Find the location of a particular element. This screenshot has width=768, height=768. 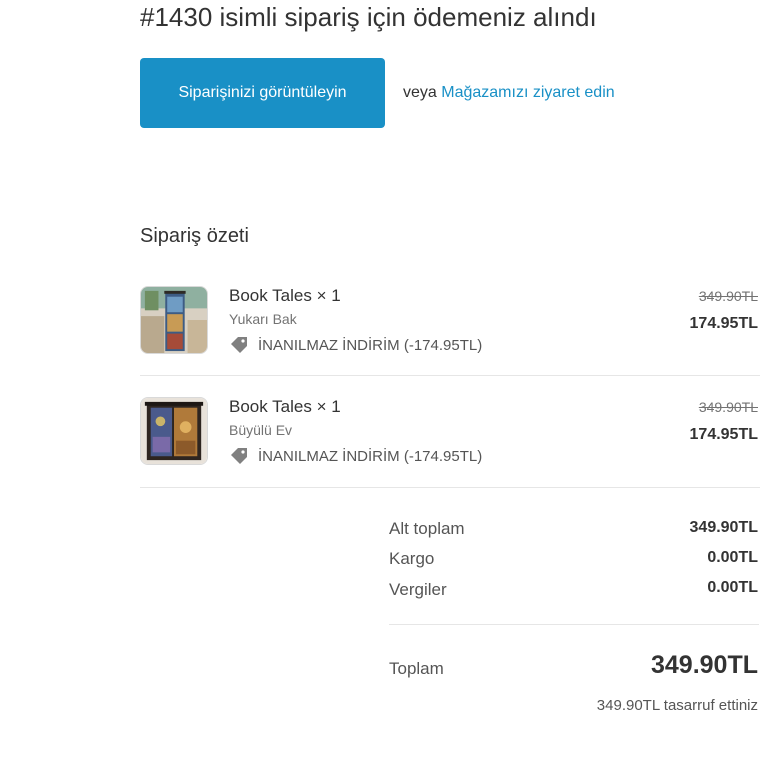

item-variant: Yukarı Bak is located at coordinates (263, 319).